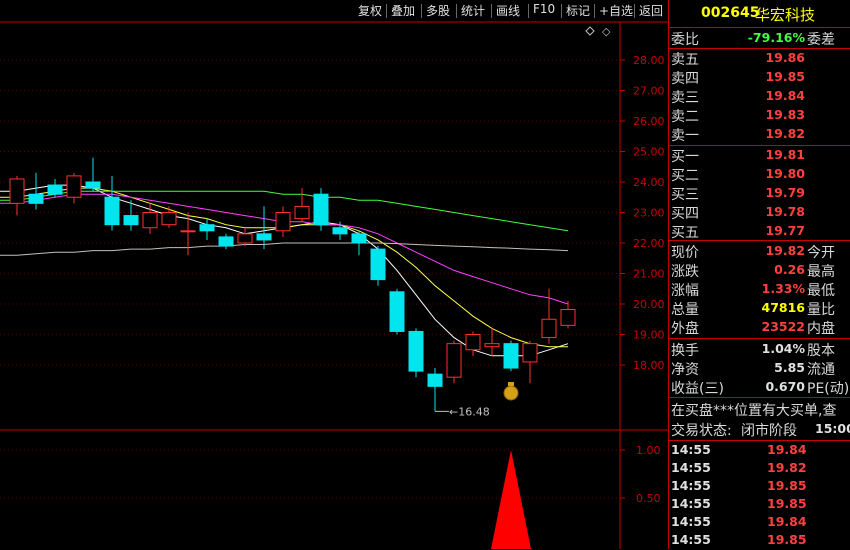 This screenshot has height=550, width=850. What do you see at coordinates (785, 114) in the screenshot?
I see `asks-value: 19.83` at bounding box center [785, 114].